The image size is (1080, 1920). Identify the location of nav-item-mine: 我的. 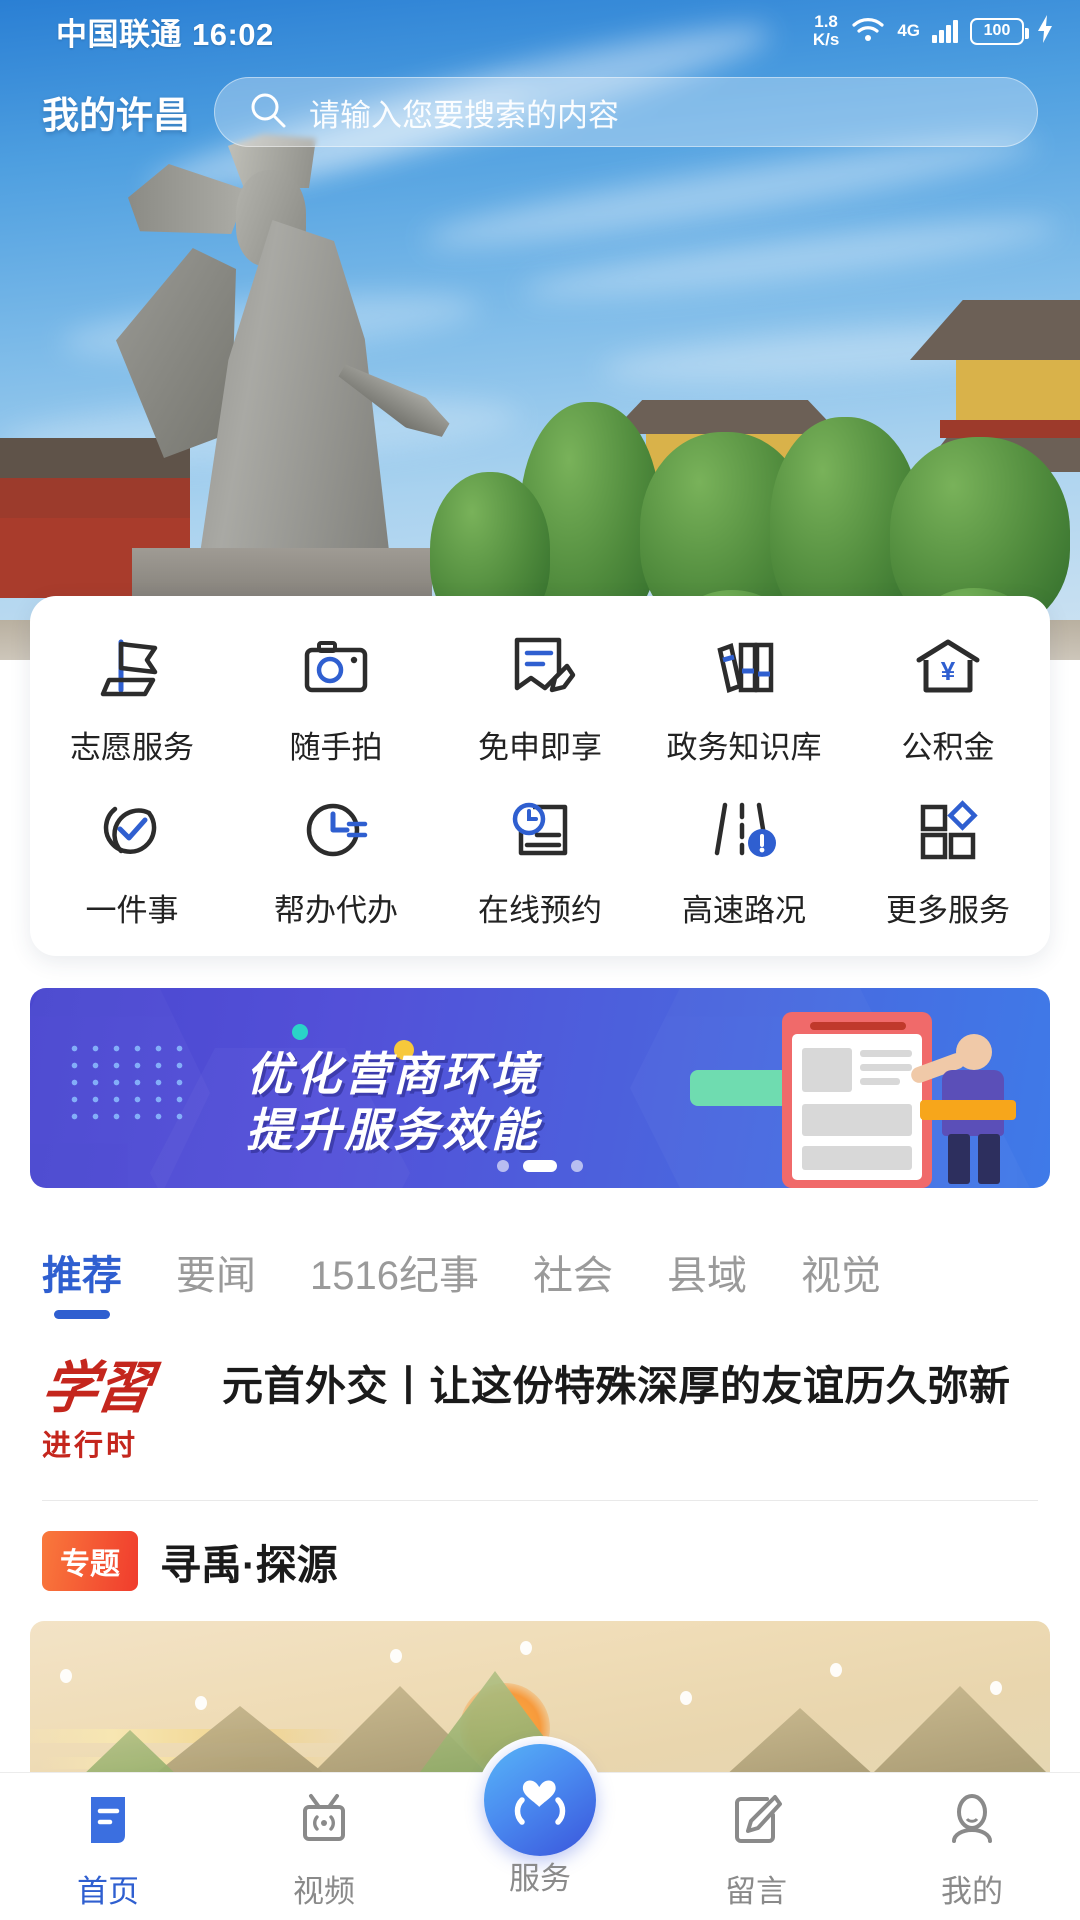
(972, 1846).